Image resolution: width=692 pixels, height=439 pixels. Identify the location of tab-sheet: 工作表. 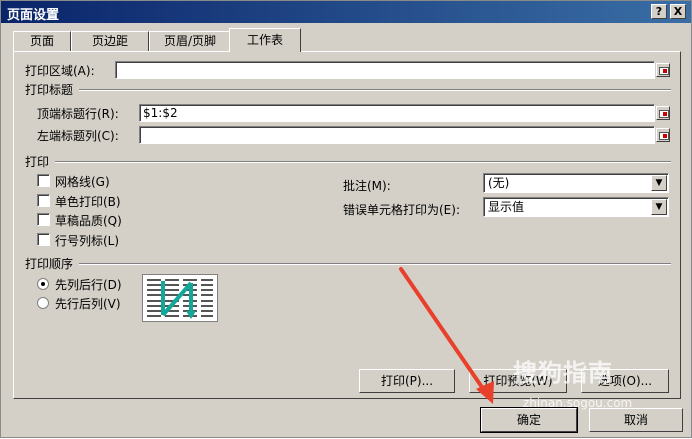
(265, 40).